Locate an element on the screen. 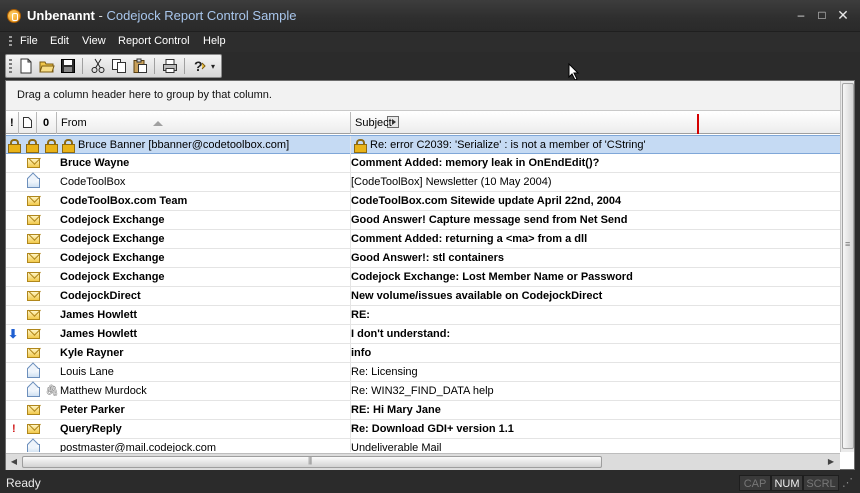 The width and height of the screenshot is (860, 493). menu-file: File is located at coordinates (29, 41).